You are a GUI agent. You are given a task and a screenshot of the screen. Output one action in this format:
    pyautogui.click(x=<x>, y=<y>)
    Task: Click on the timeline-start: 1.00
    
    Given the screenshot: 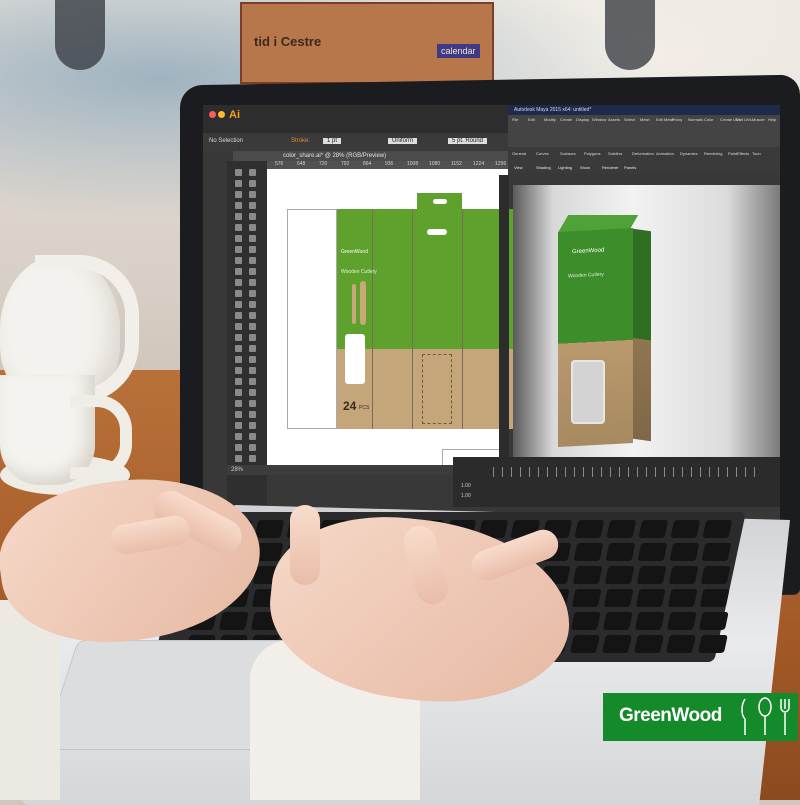 What is the action you would take?
    pyautogui.click(x=466, y=486)
    